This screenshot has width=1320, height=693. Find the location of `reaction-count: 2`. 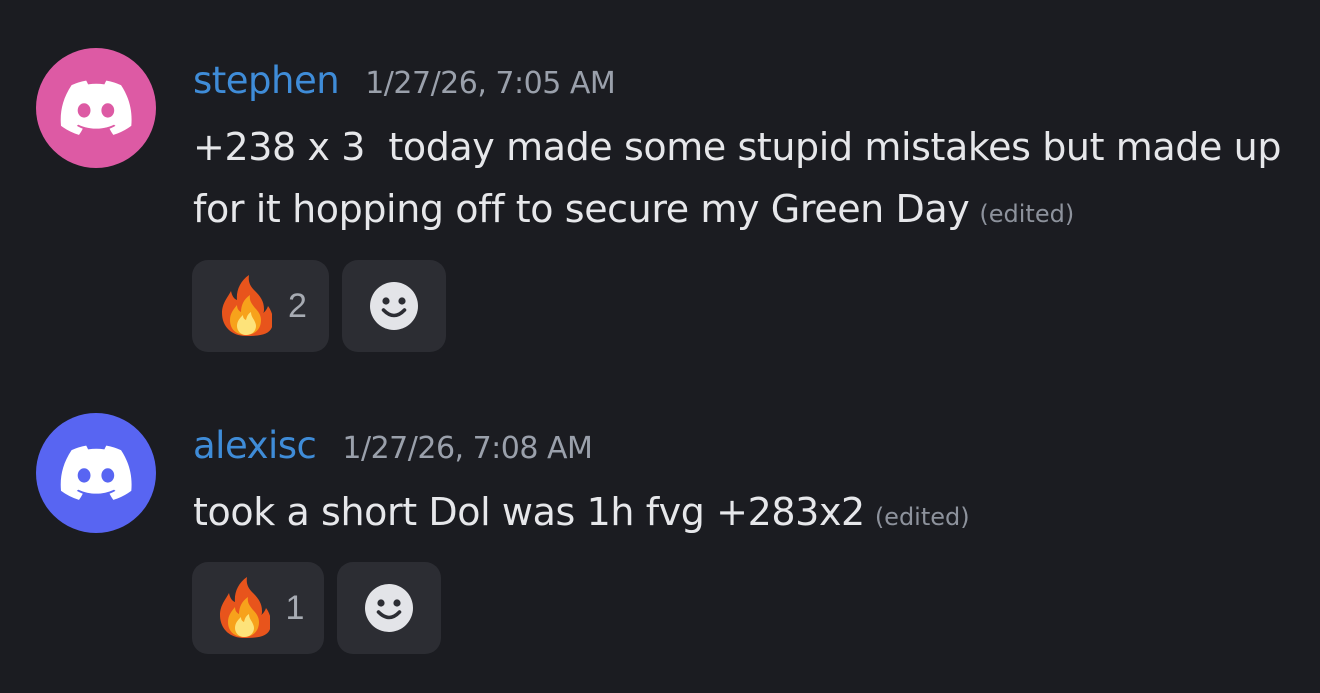

reaction-count: 2 is located at coordinates (297, 305).